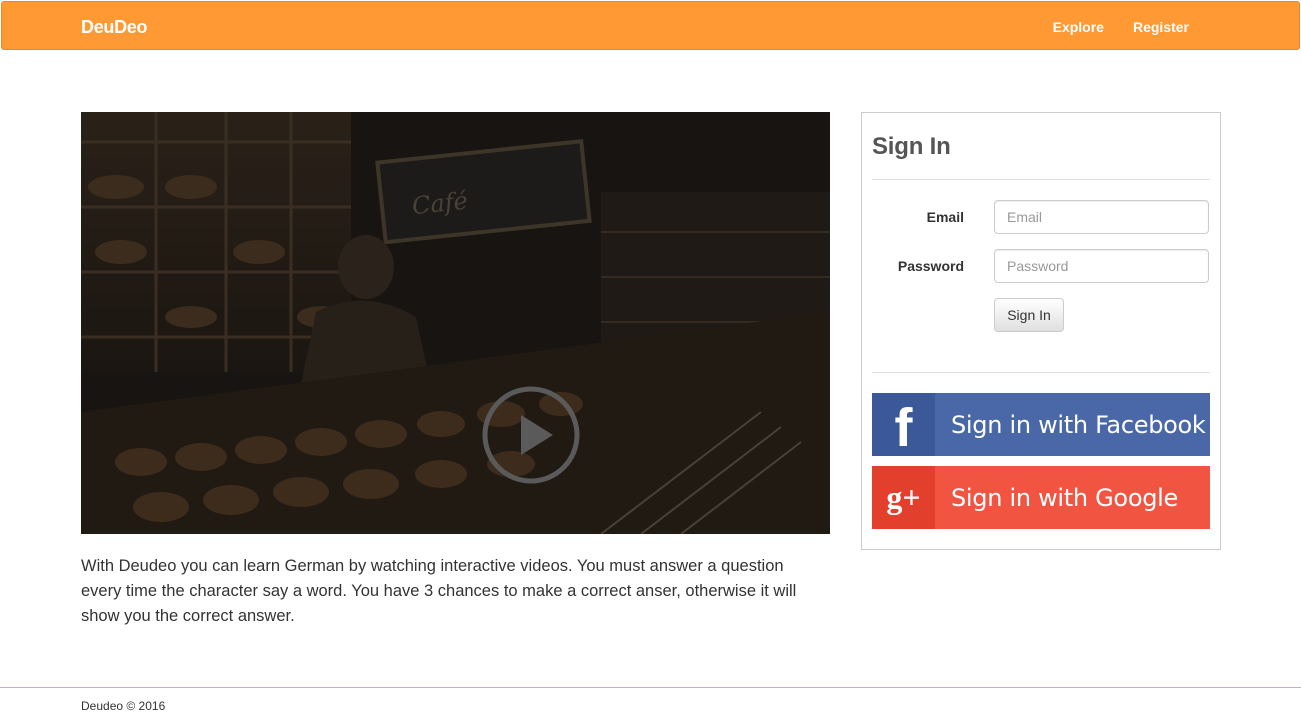 Image resolution: width=1301 pixels, height=725 pixels. Describe the element at coordinates (440, 204) in the screenshot. I see `svg-text: Café` at that location.